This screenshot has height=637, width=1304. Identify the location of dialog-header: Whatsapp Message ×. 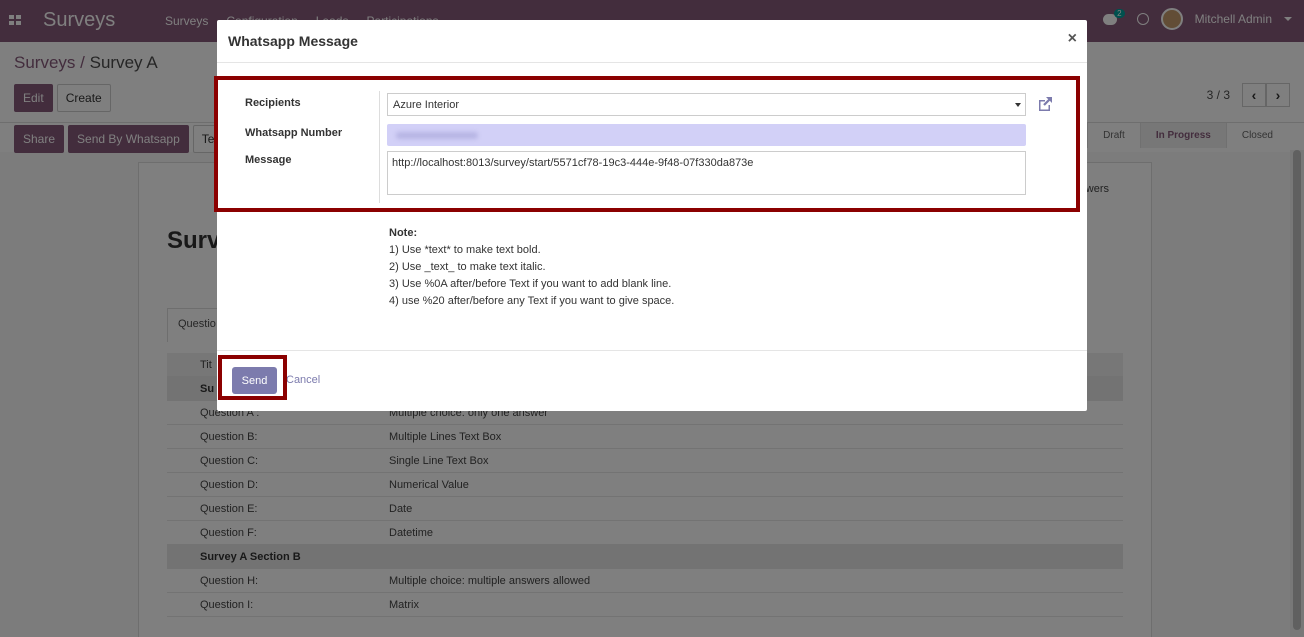
(652, 41).